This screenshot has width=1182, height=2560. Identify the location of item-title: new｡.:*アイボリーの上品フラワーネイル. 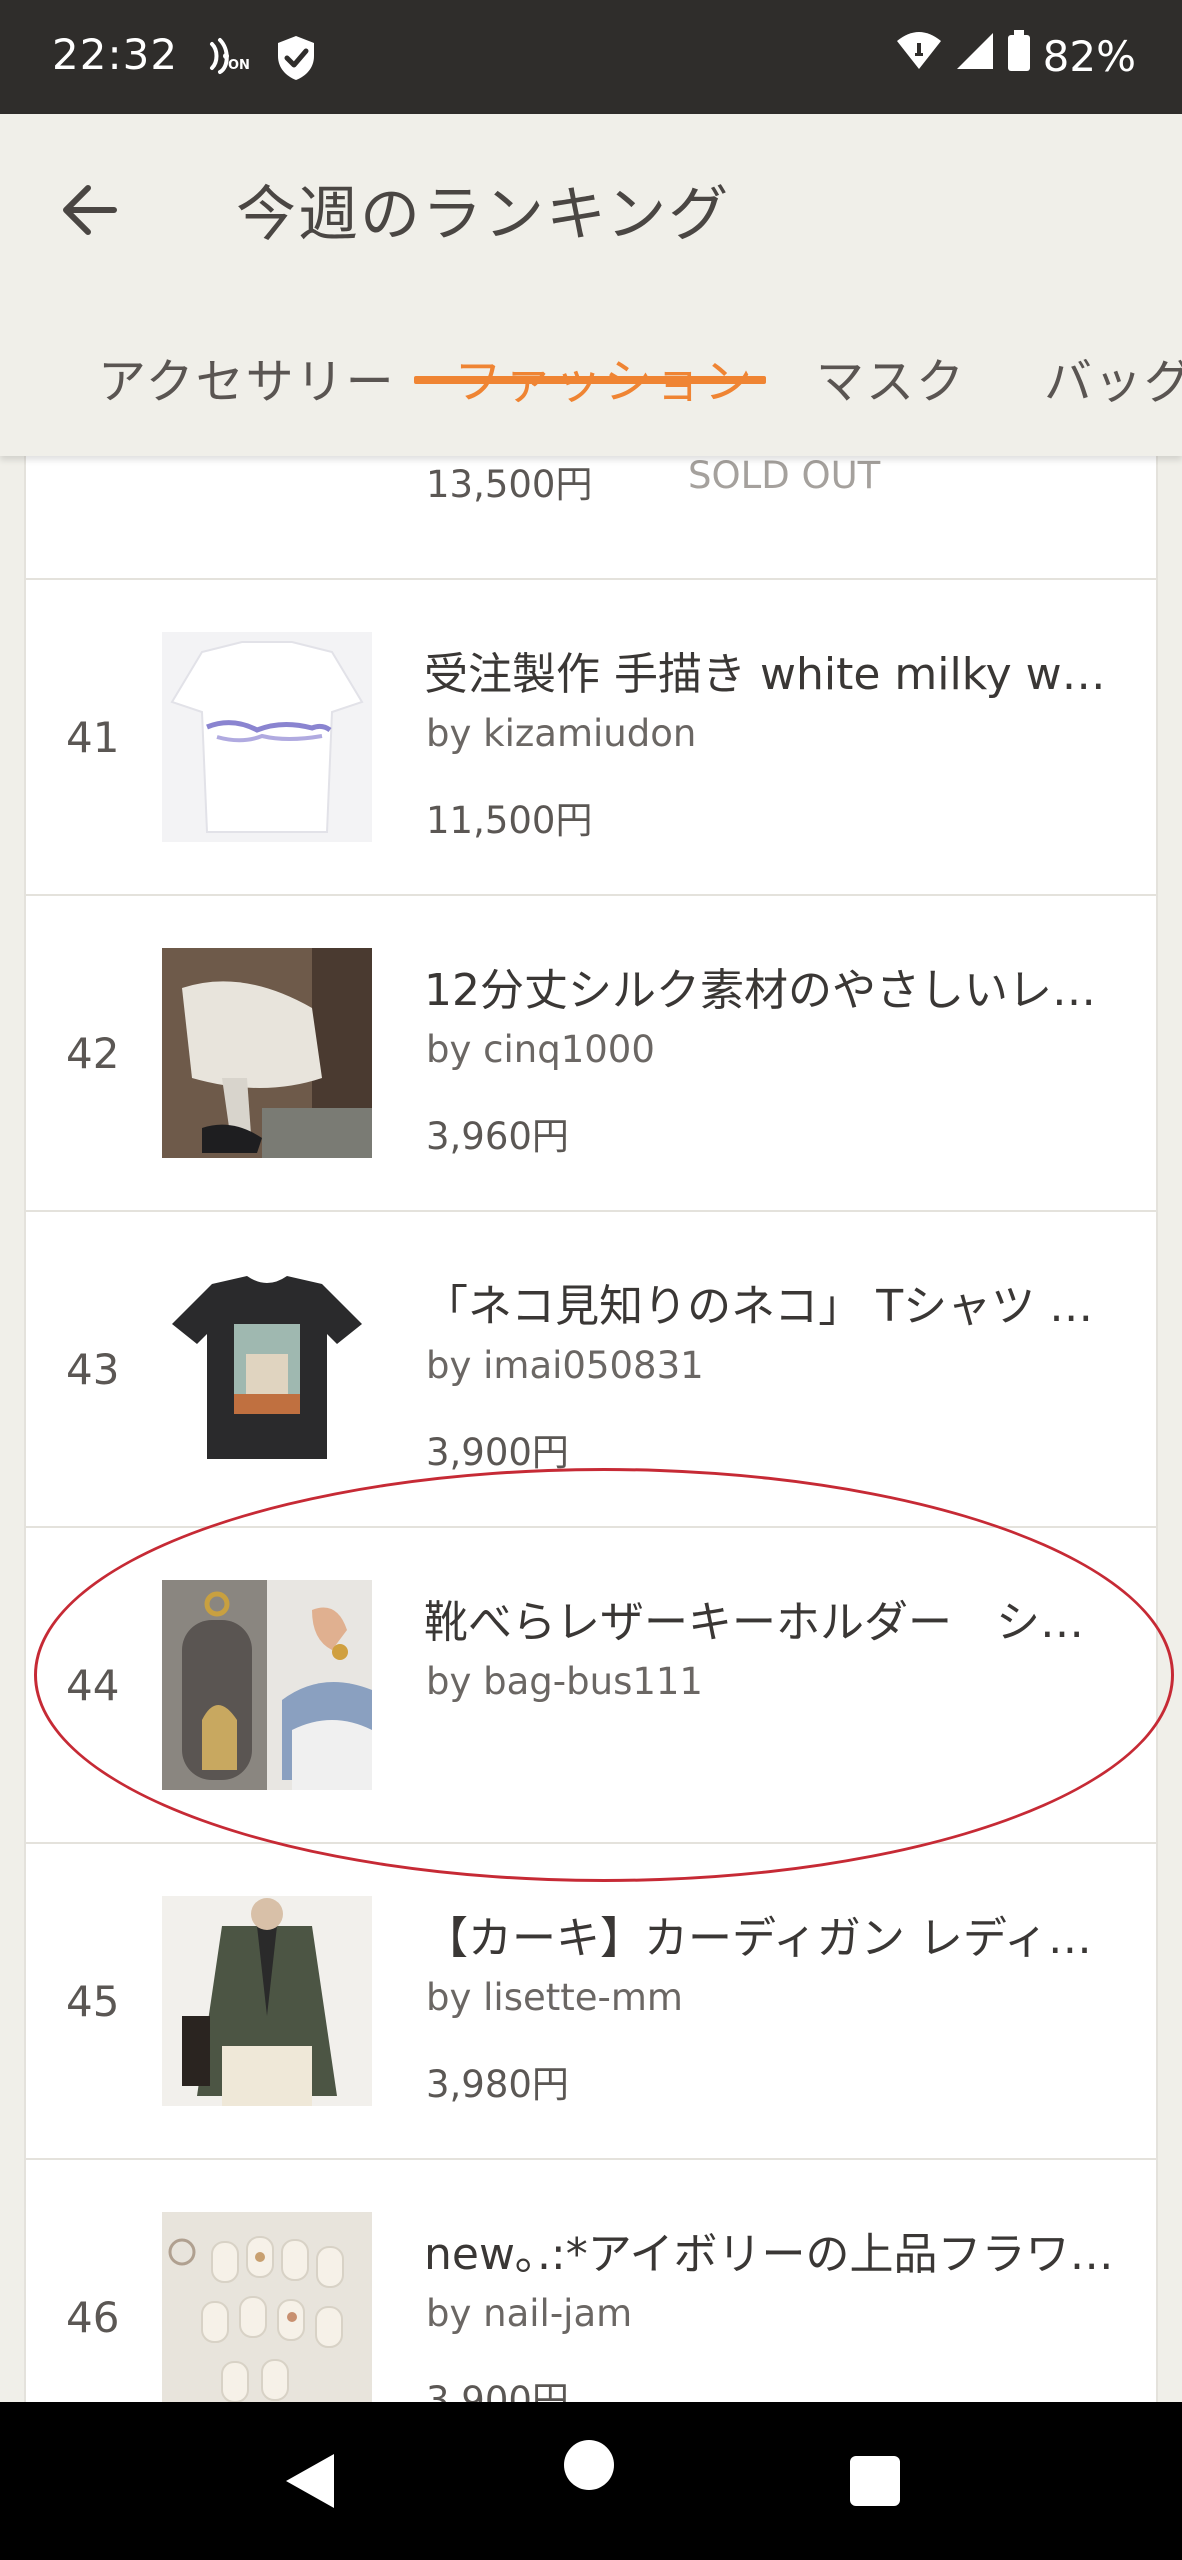
(774, 2250).